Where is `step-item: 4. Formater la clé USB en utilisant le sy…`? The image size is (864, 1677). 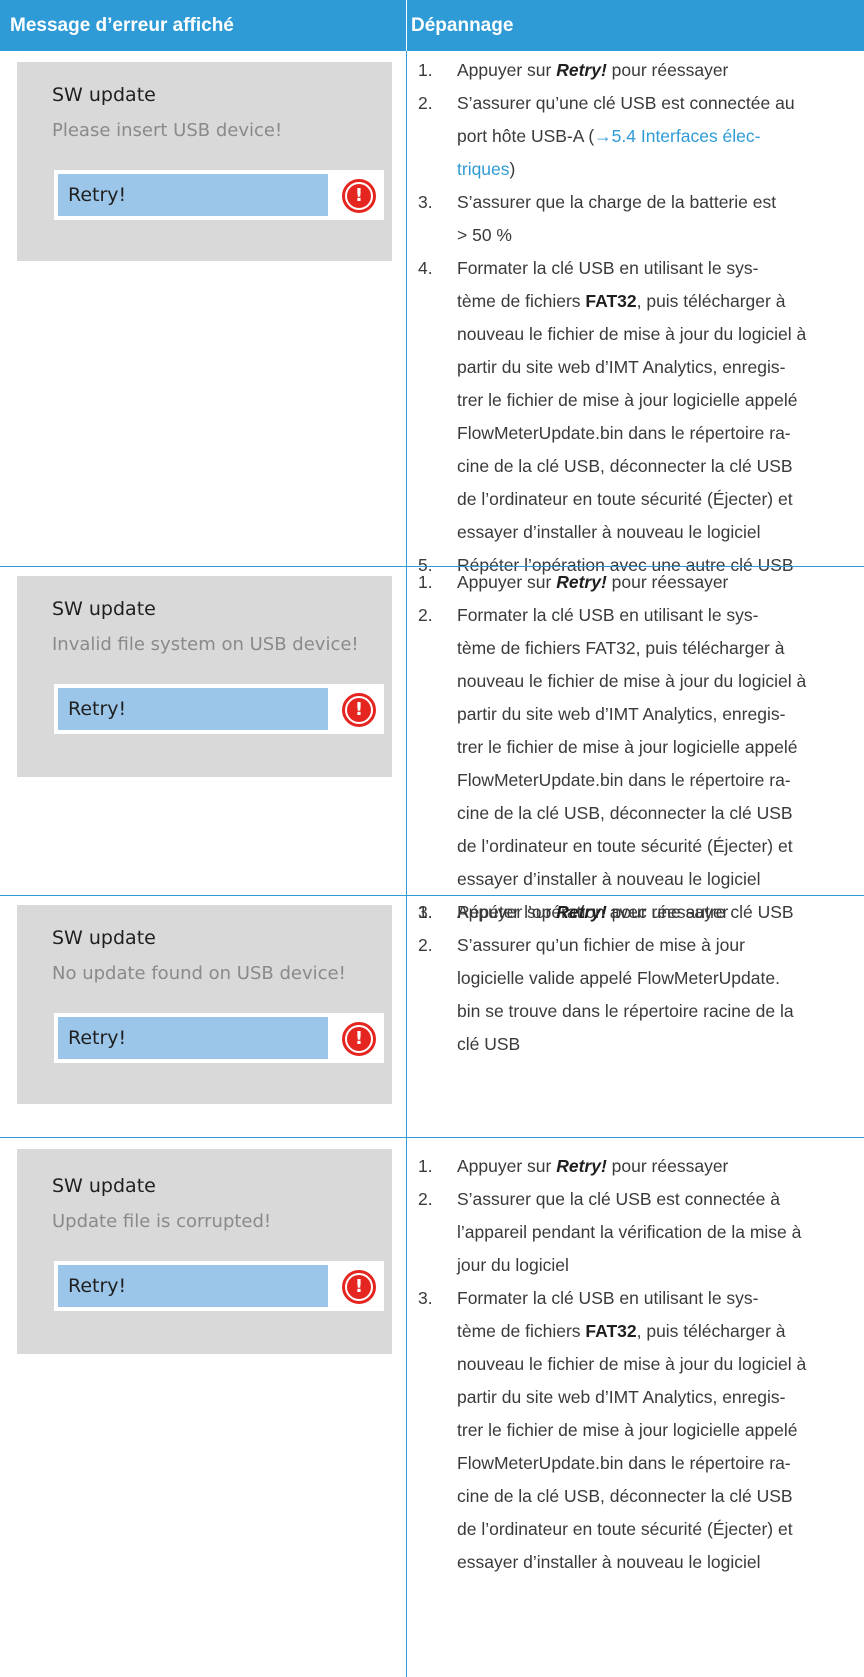
step-item: 4. Formater la clé USB en utilisant le sy… is located at coordinates (640, 400).